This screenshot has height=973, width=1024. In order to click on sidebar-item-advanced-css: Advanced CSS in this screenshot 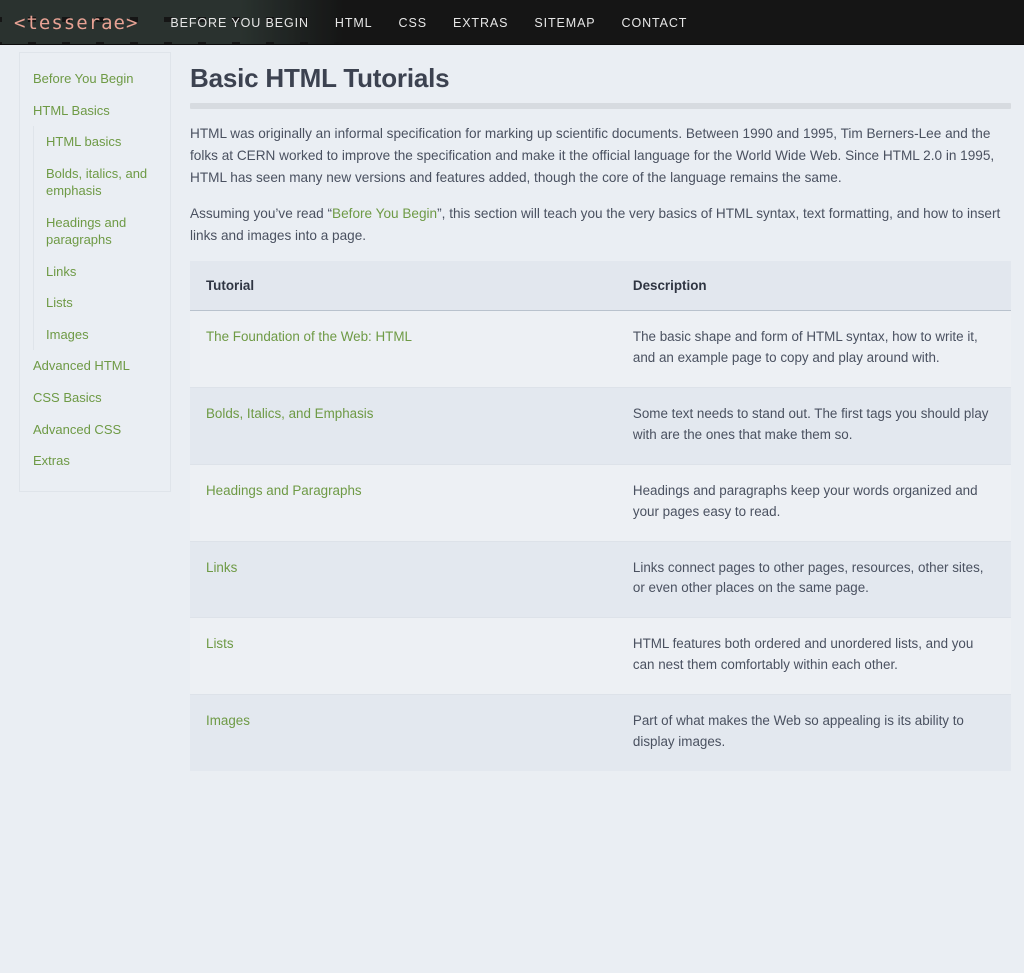, I will do `click(95, 430)`.